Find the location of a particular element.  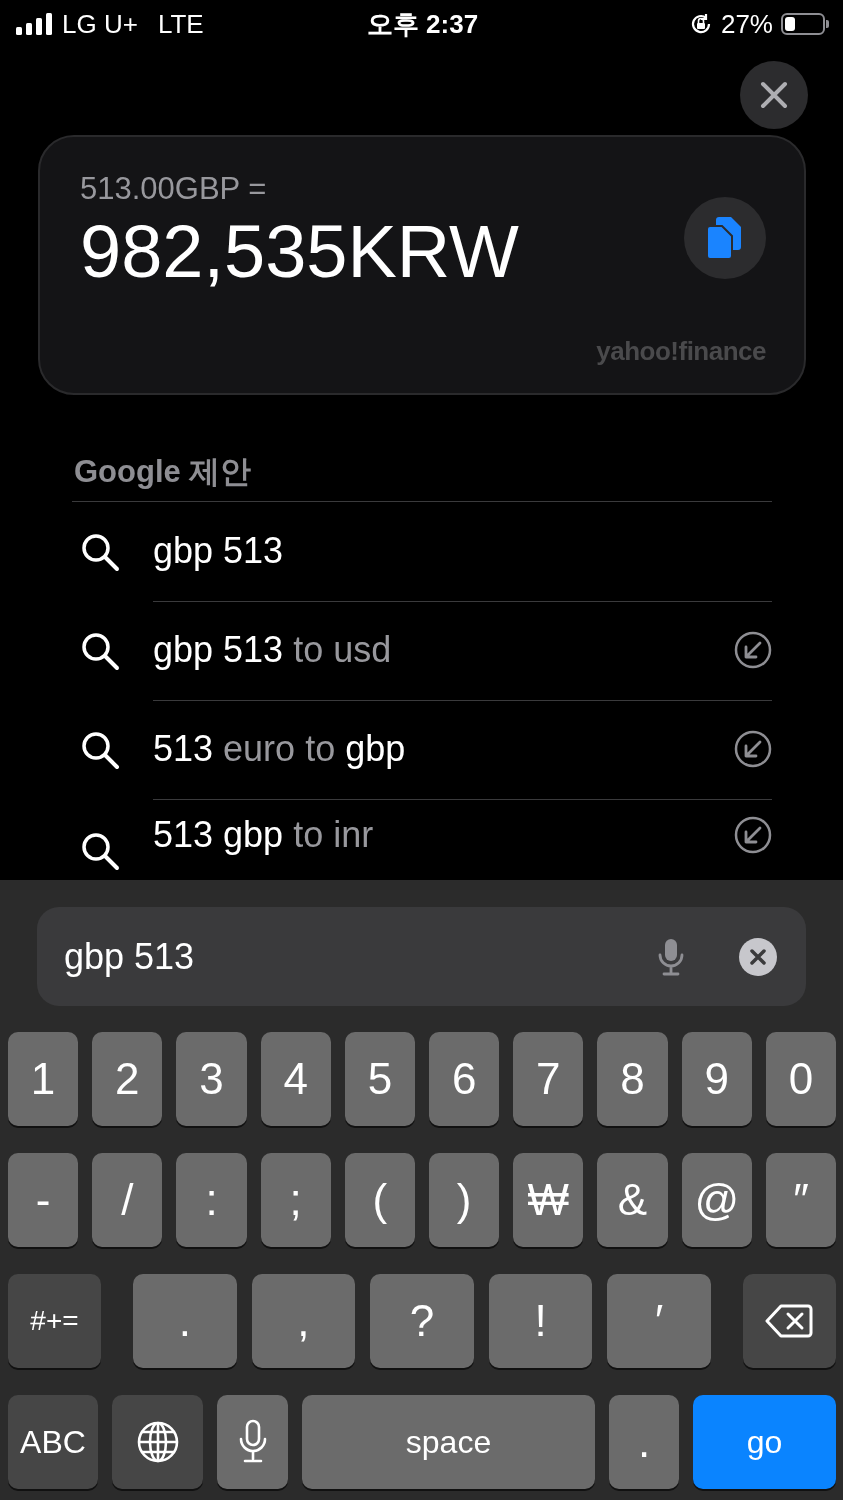

battery-percentage: 27% is located at coordinates (746, 24).